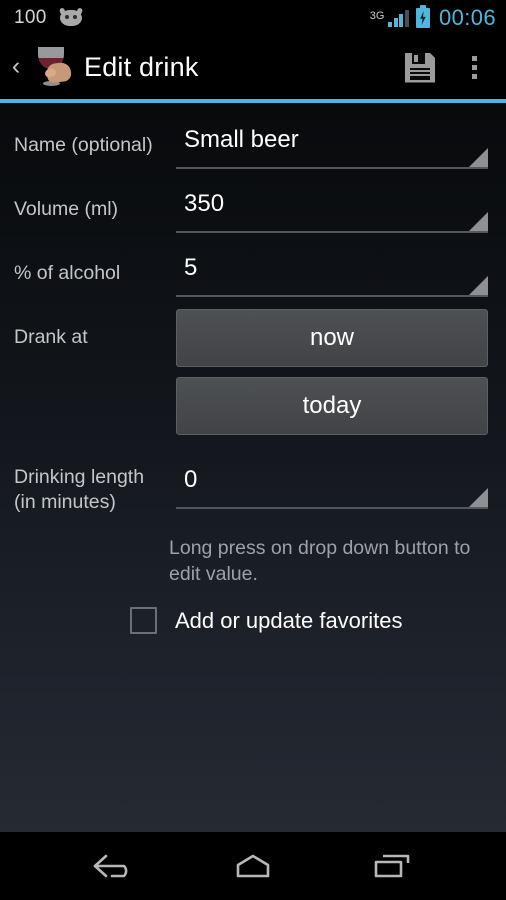 This screenshot has height=900, width=506. What do you see at coordinates (52, 68) in the screenshot?
I see `wine-glass-icon` at bounding box center [52, 68].